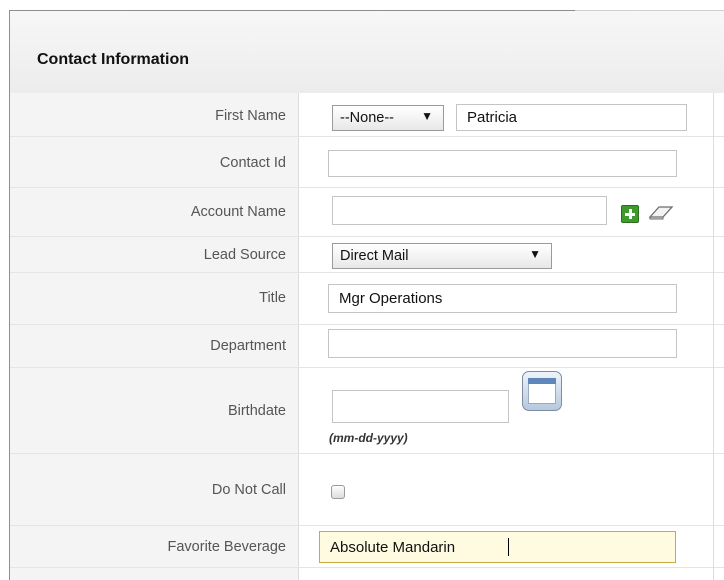 This screenshot has width=724, height=580. I want to click on calendar-header-bar, so click(542, 381).